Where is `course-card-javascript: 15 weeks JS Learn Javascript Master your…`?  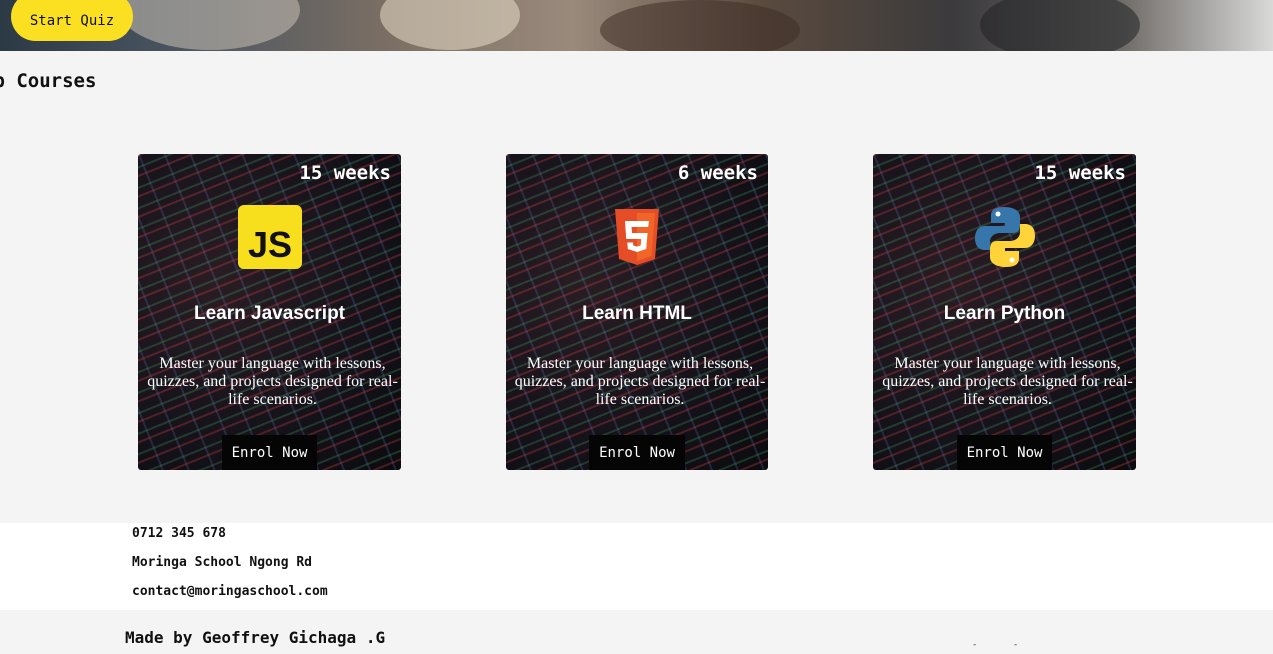 course-card-javascript: 15 weeks JS Learn Javascript Master your… is located at coordinates (269, 312).